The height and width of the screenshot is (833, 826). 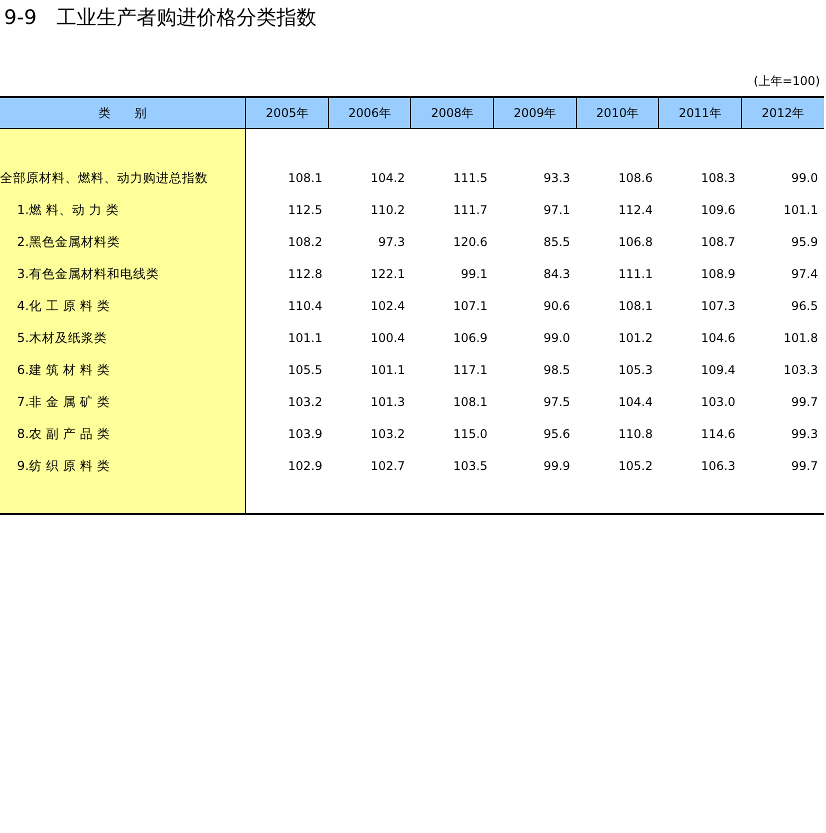 I want to click on table-cell: 112.5, so click(x=287, y=210).